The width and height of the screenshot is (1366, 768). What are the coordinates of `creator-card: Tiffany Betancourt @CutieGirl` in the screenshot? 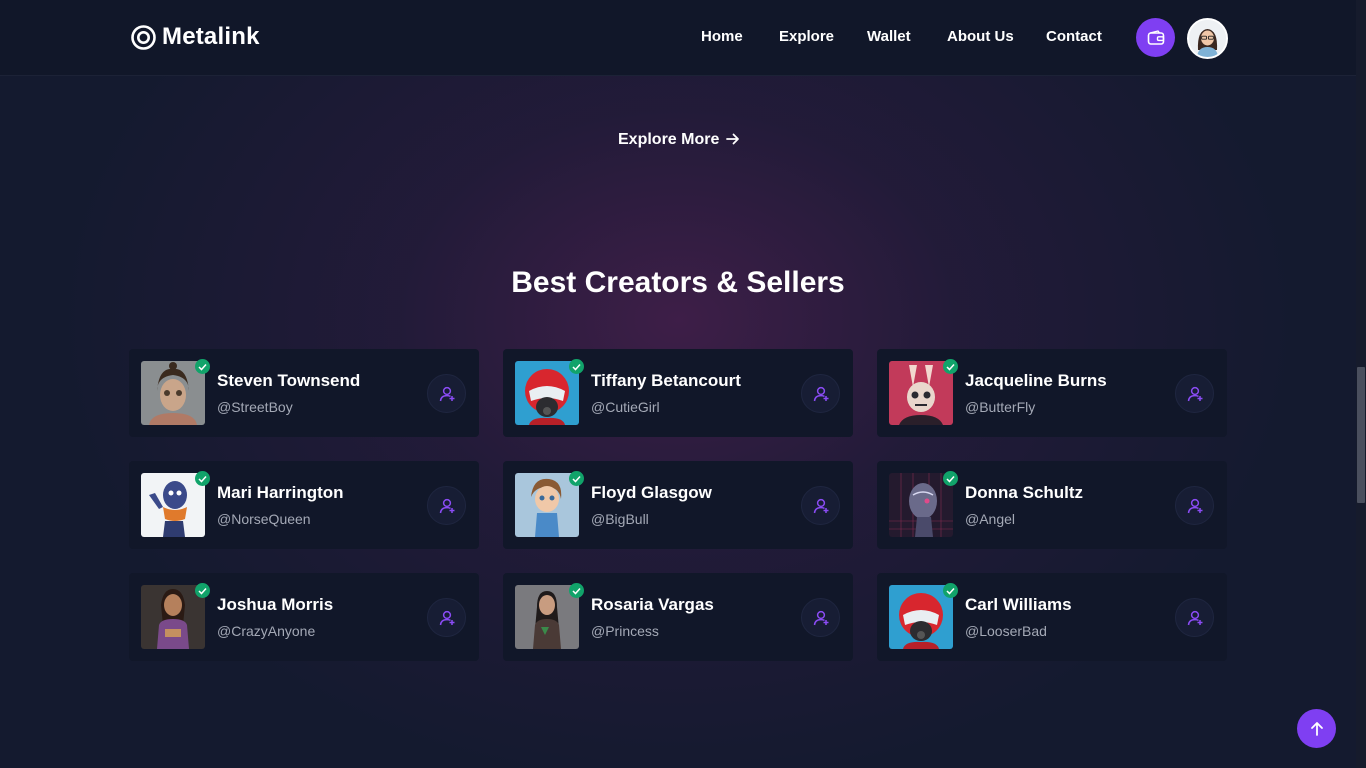 It's located at (678, 393).